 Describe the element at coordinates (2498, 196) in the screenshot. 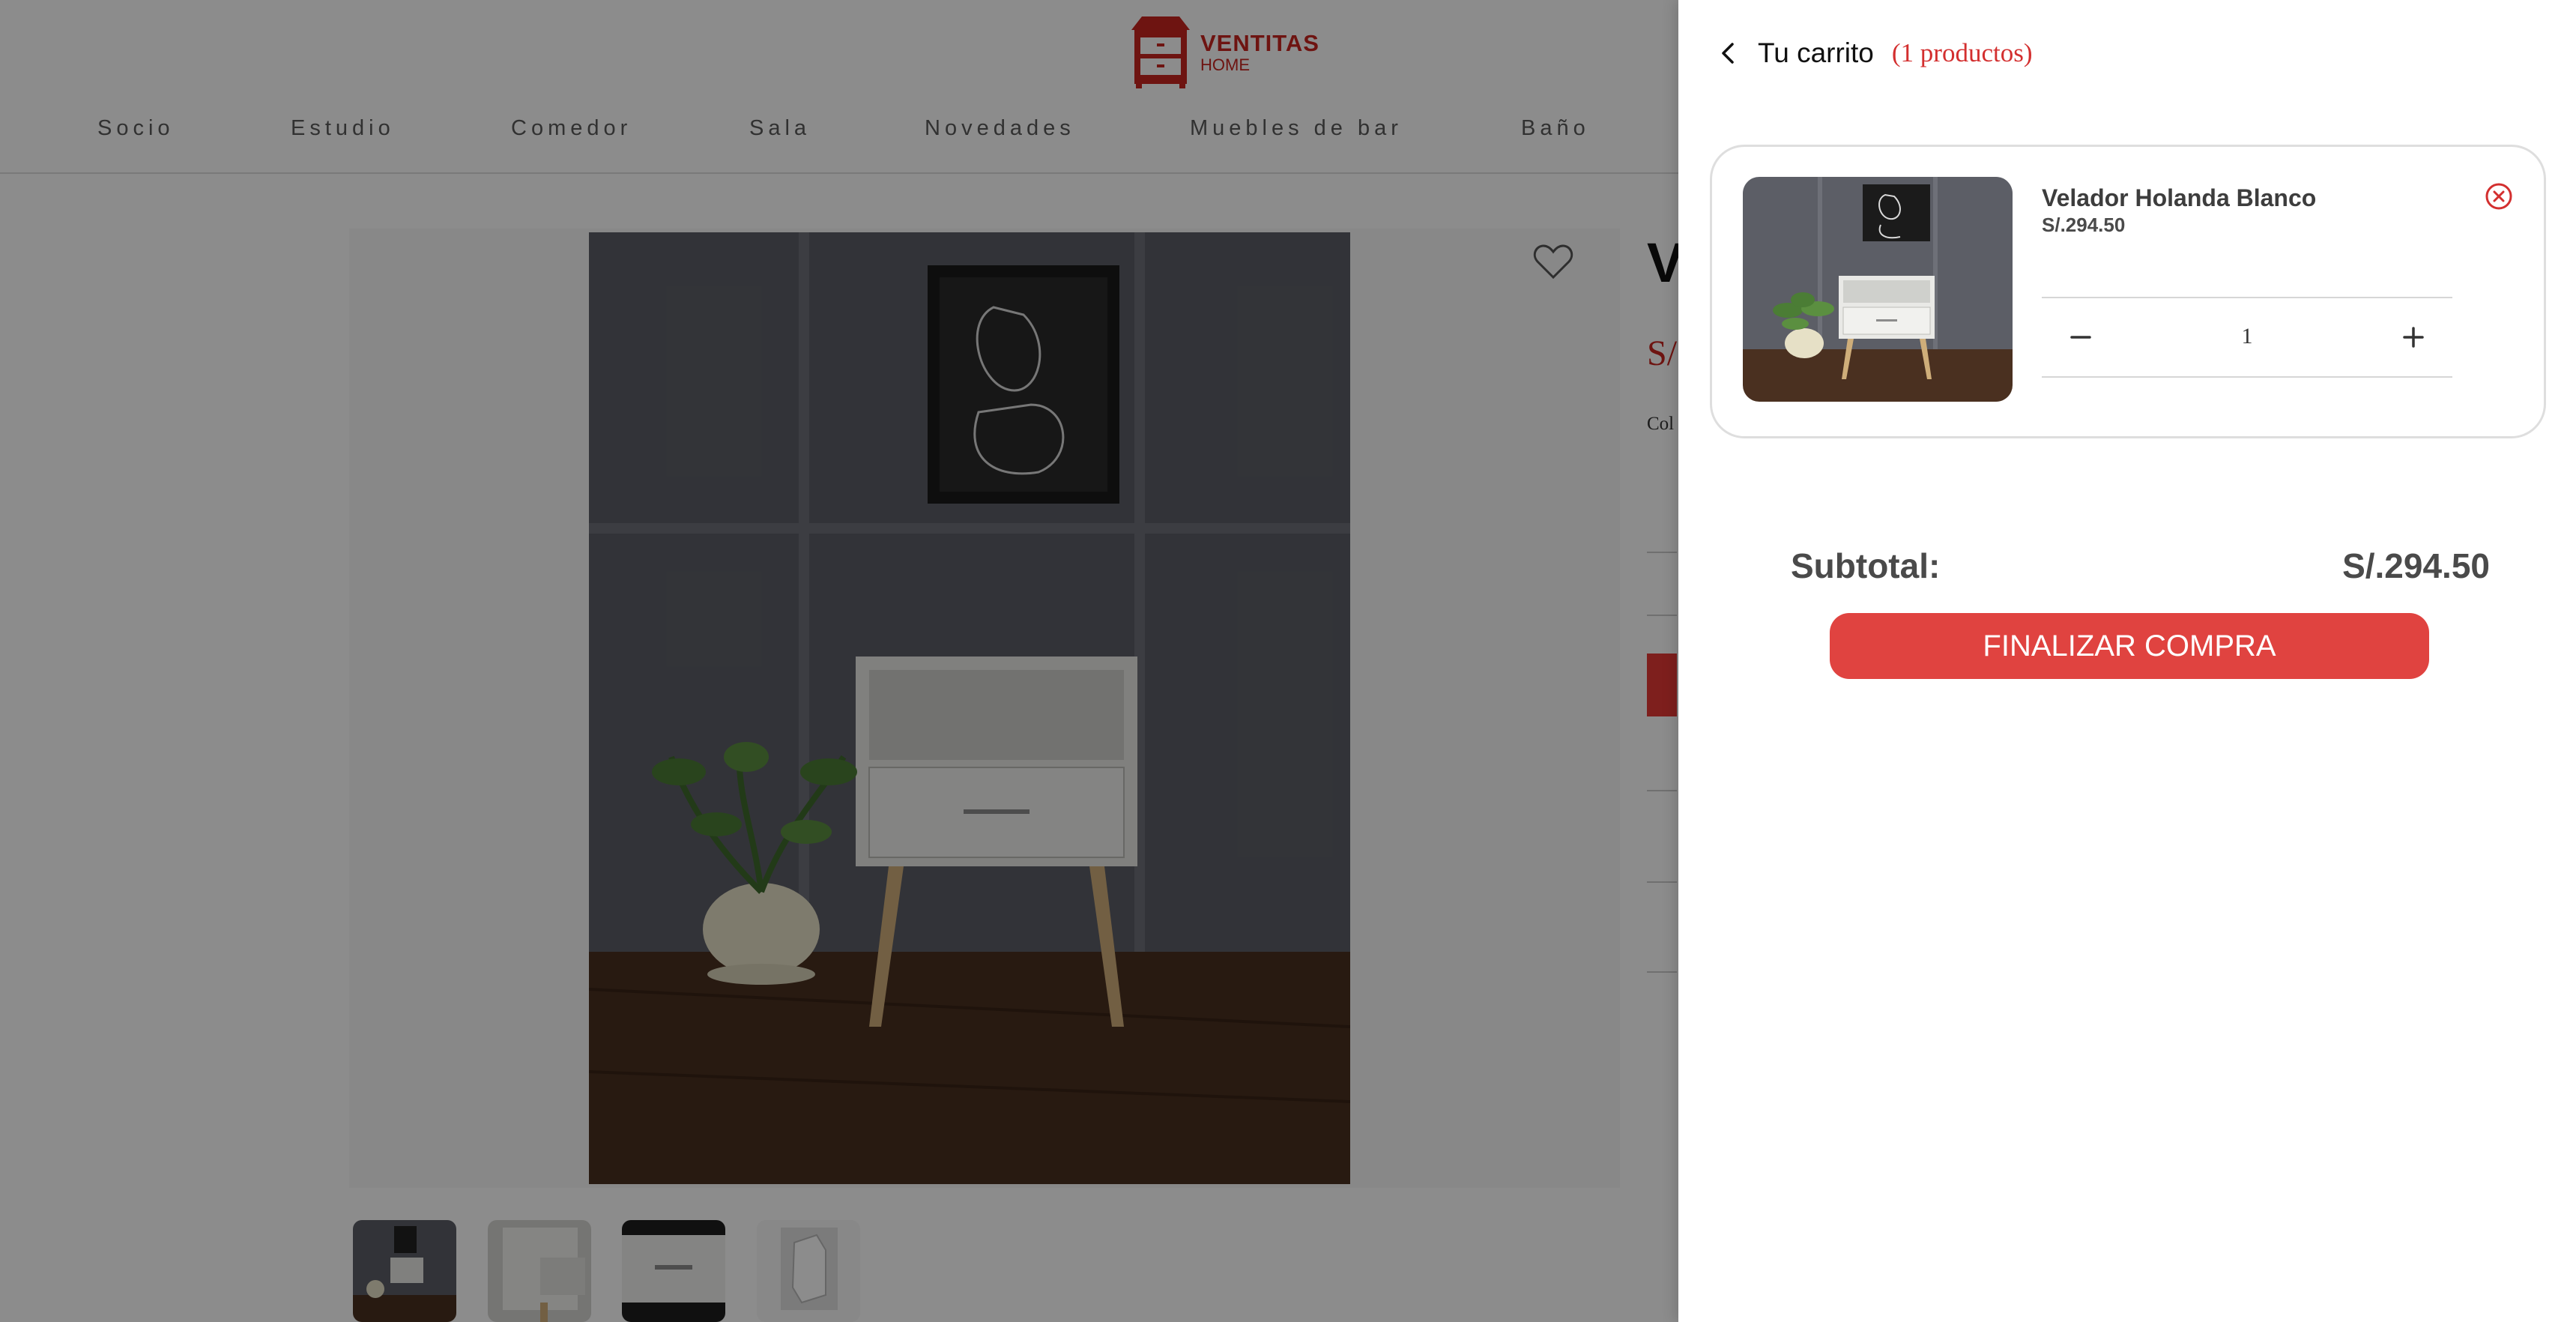

I see `remove-circle-x-icon` at that location.